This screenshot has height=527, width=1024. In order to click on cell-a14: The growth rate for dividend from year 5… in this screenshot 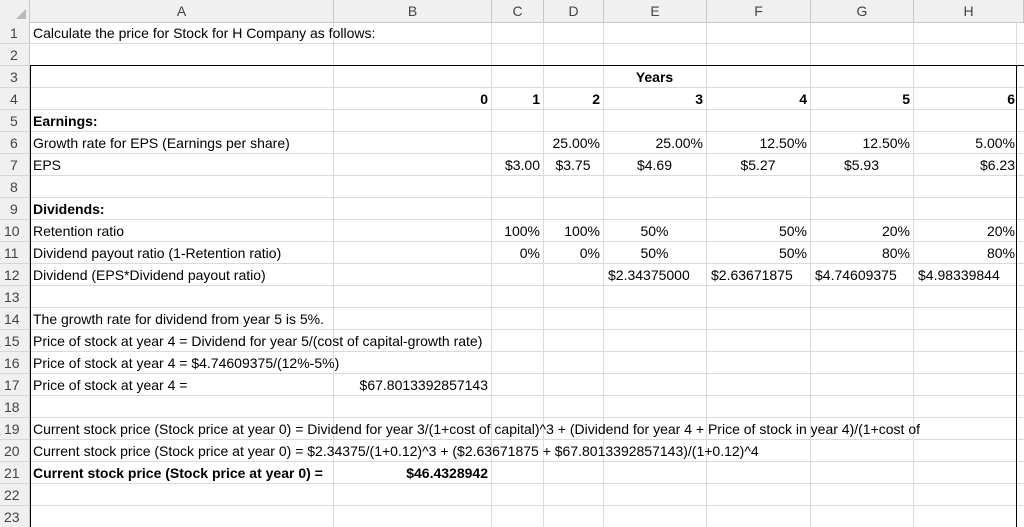, I will do `click(330, 319)`.